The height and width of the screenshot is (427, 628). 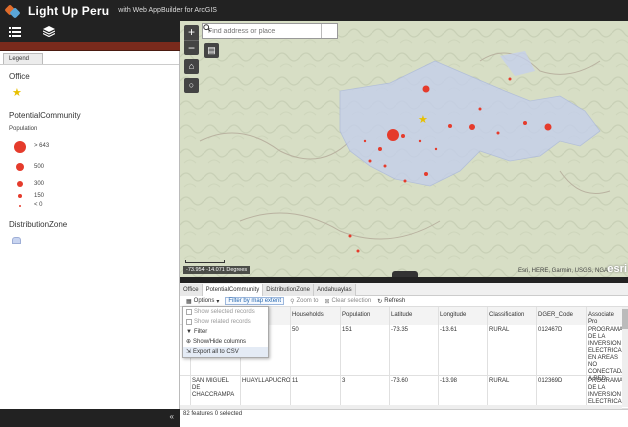 I want to click on legend-class-label: > 643, so click(x=42, y=146).